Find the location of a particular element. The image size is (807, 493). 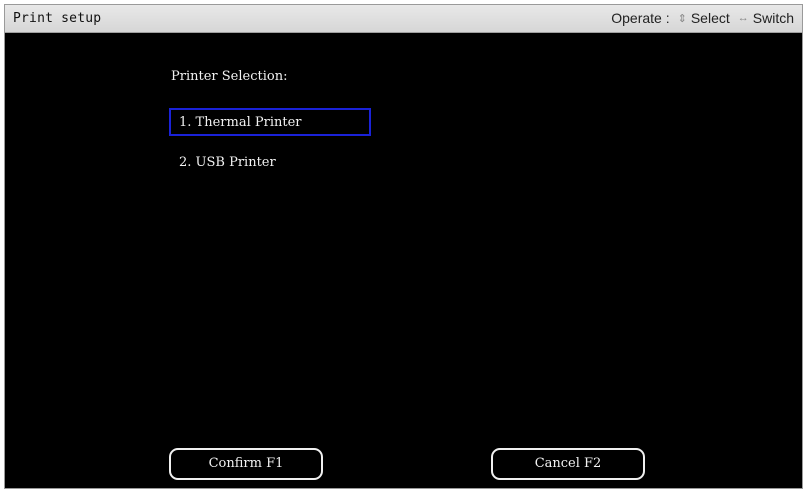

arrow-updown-icon: ⇕ is located at coordinates (682, 18).